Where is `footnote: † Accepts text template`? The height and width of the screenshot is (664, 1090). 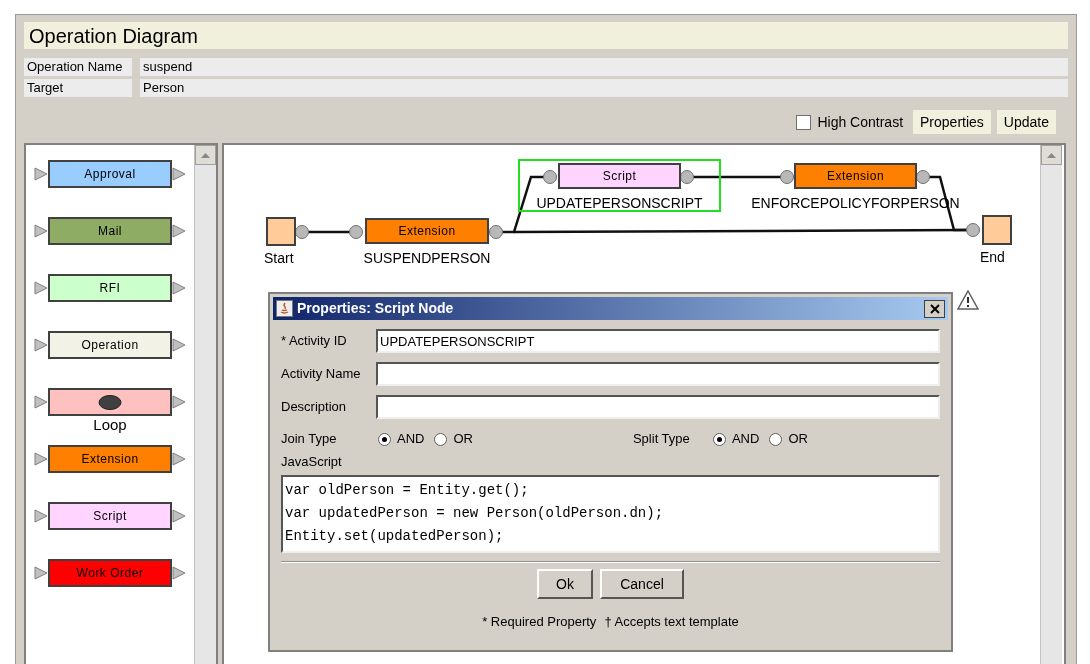 footnote: † Accepts text template is located at coordinates (671, 622).